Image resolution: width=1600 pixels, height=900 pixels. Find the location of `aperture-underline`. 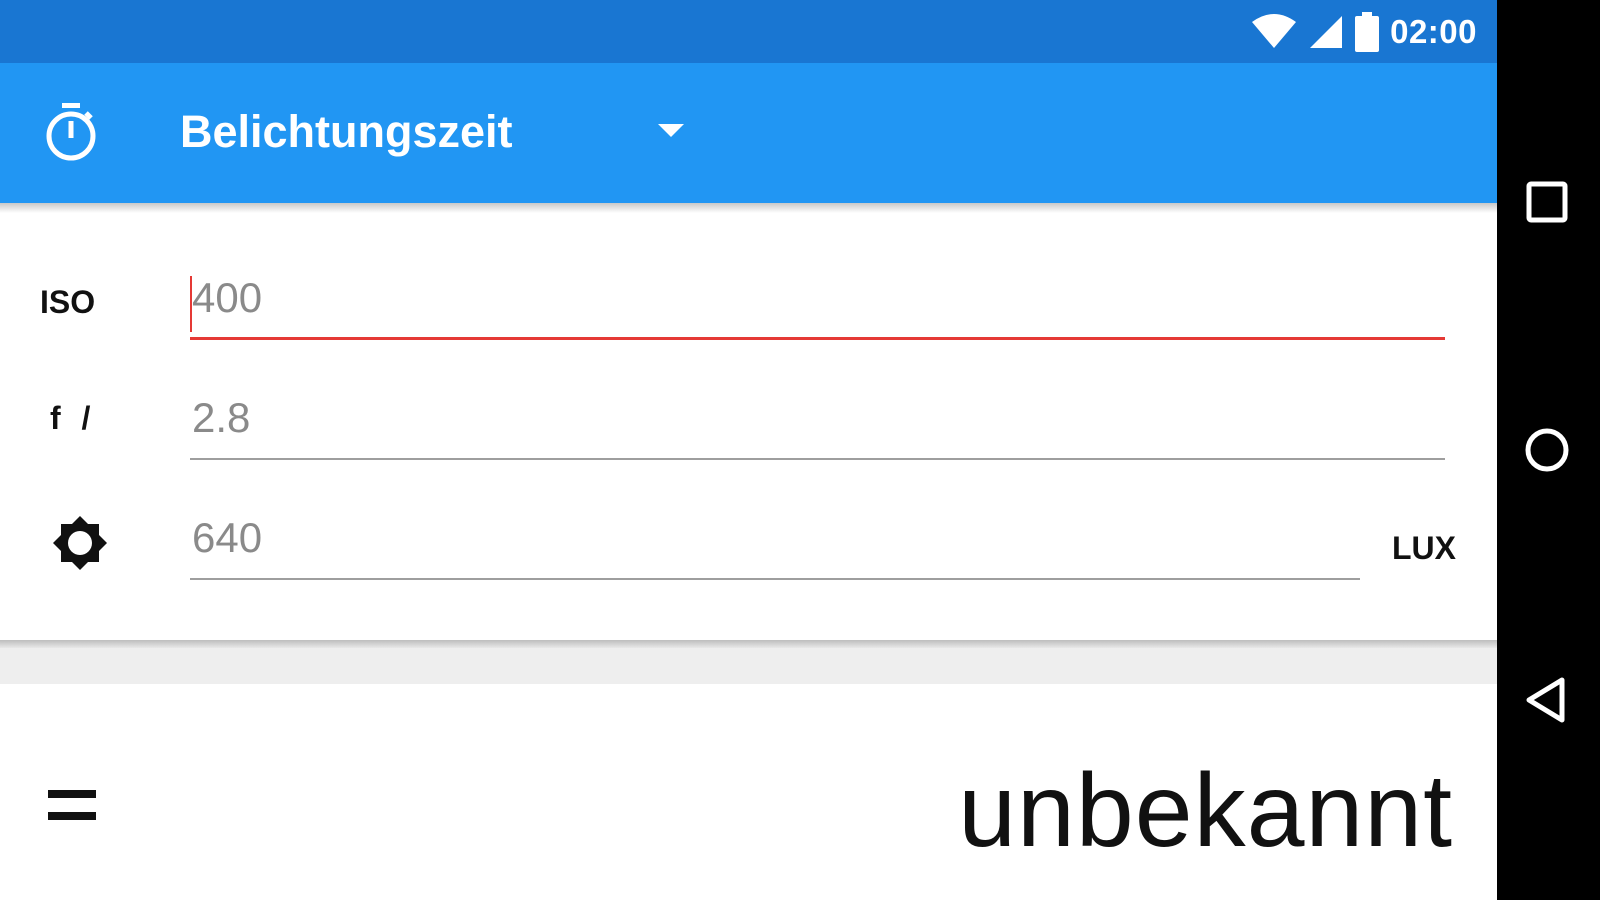

aperture-underline is located at coordinates (817, 459).